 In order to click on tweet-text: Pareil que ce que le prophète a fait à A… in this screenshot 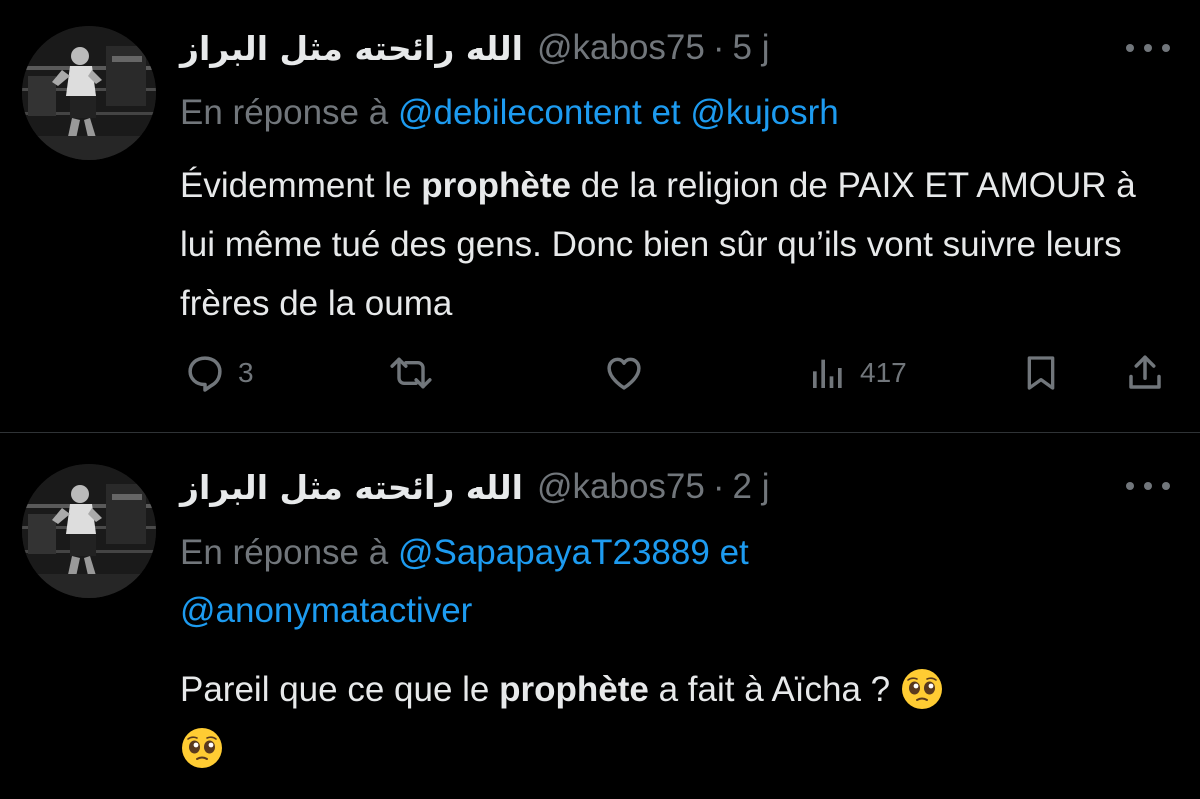, I will do `click(675, 719)`.